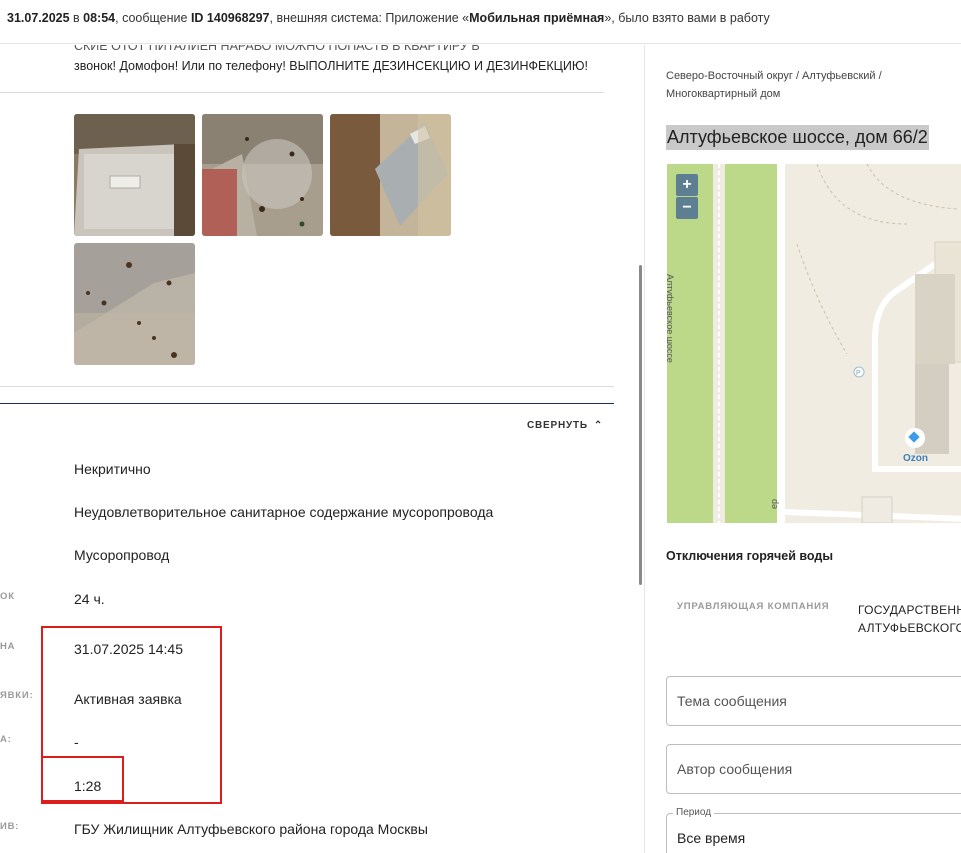 The width and height of the screenshot is (961, 853). Describe the element at coordinates (750, 556) in the screenshot. I see `hot-water-title: Отключения горячей воды` at that location.